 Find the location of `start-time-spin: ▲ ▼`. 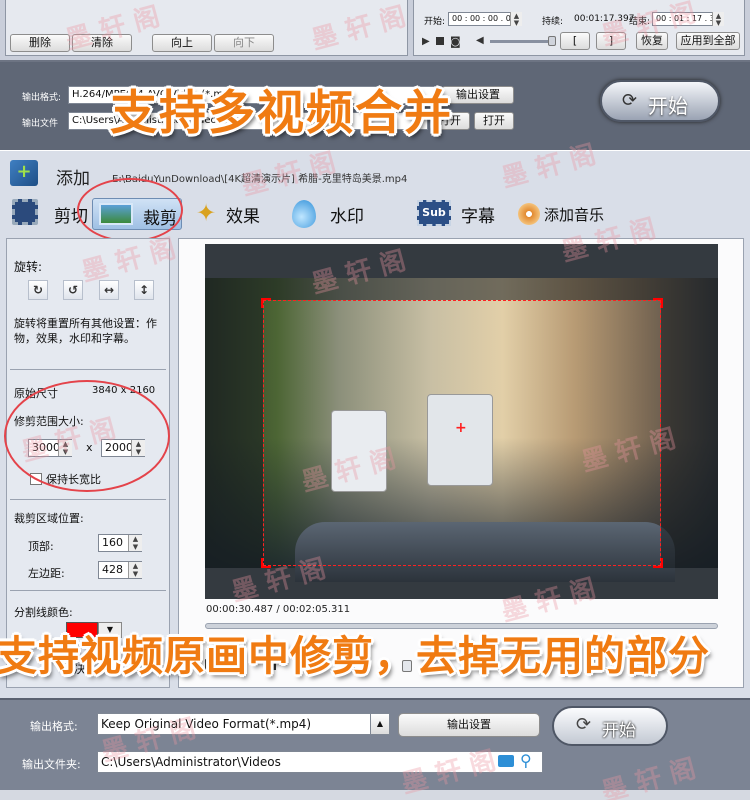

start-time-spin: ▲ ▼ is located at coordinates (516, 19).